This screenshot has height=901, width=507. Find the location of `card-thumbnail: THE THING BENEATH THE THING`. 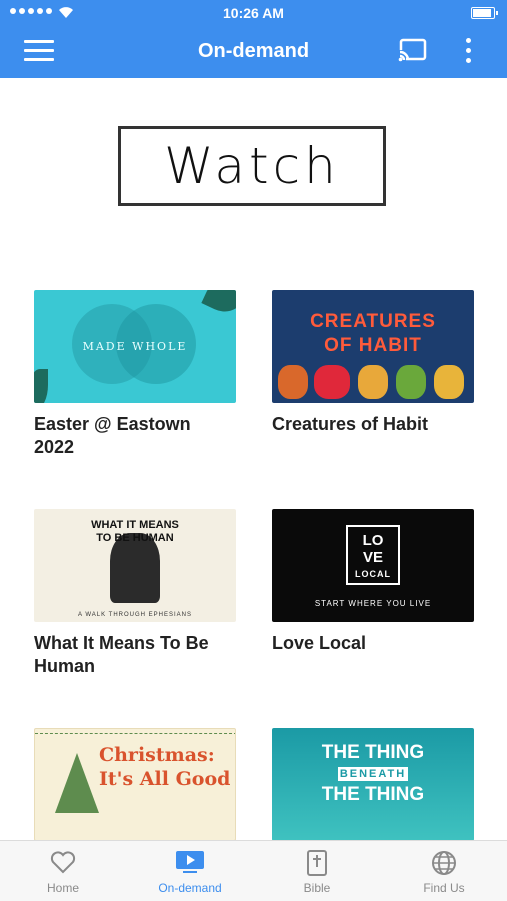

card-thumbnail: THE THING BENEATH THE THING is located at coordinates (373, 784).